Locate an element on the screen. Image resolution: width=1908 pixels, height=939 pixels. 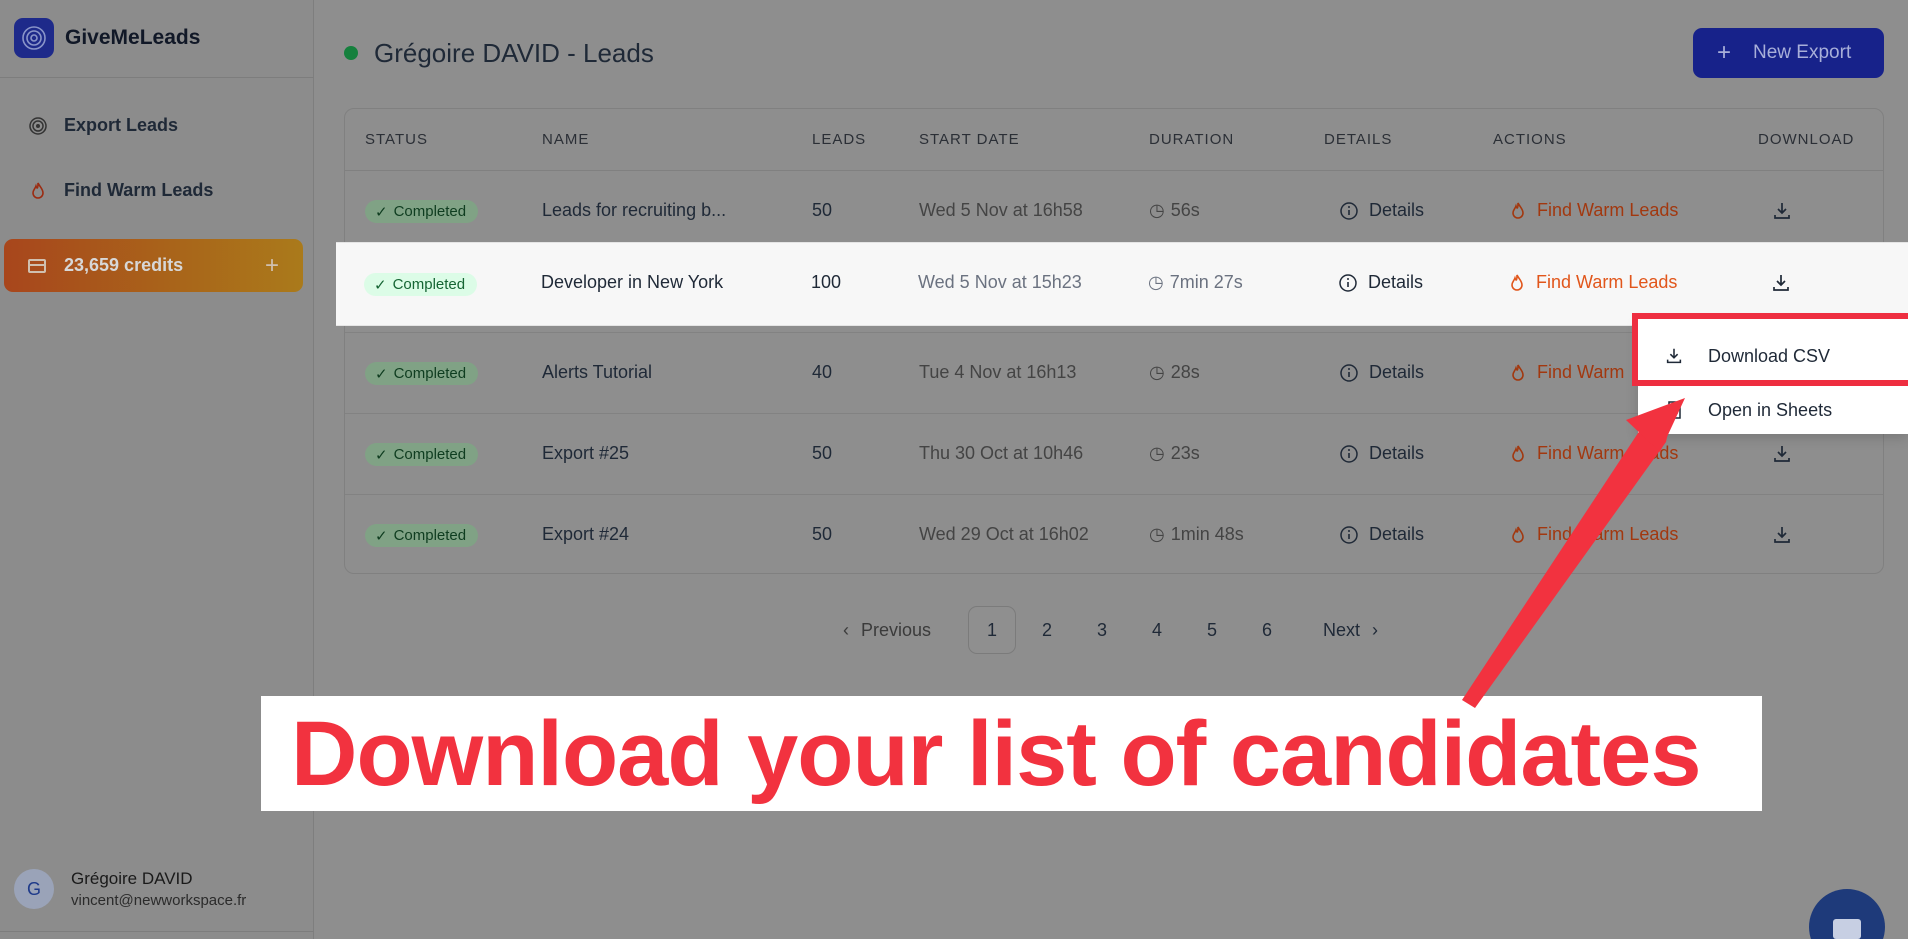
leads-count: 40 is located at coordinates (822, 372).